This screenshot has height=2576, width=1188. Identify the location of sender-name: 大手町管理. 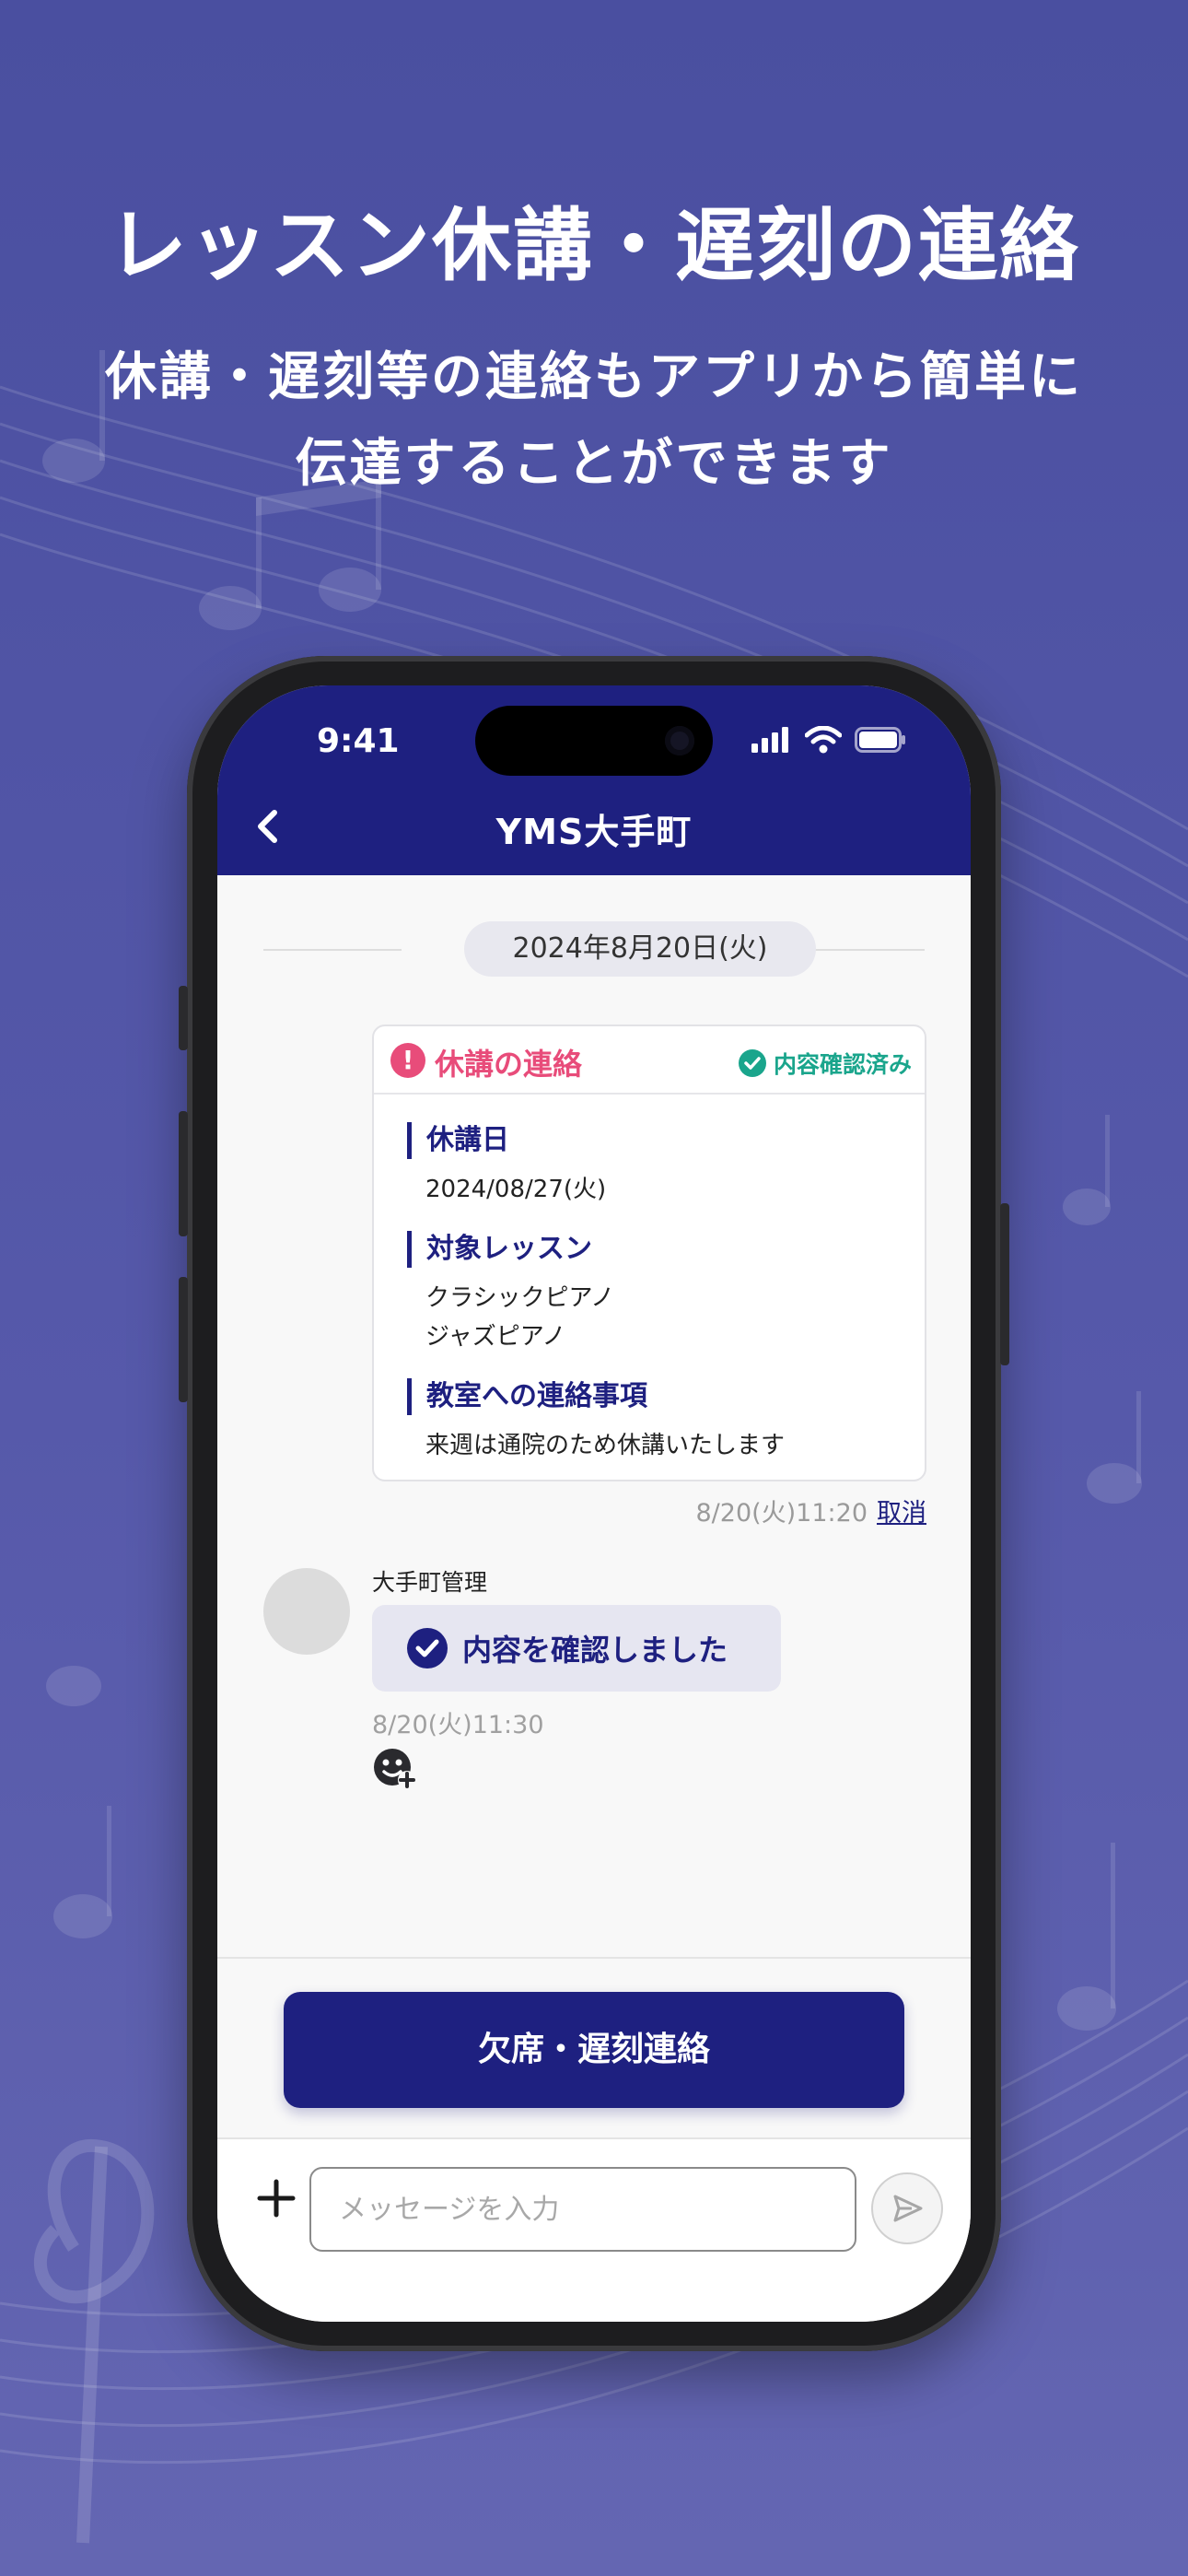
(430, 1582).